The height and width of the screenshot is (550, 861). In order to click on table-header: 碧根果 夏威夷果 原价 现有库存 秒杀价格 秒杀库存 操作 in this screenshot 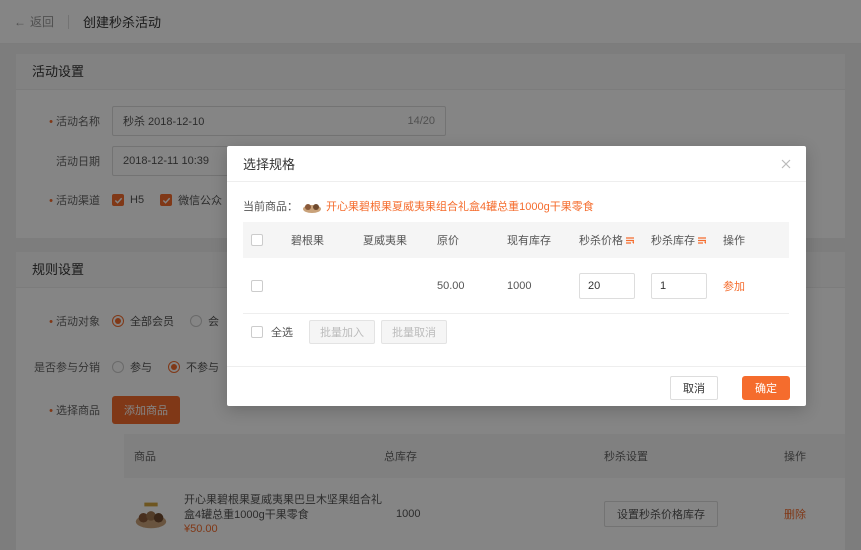, I will do `click(516, 240)`.